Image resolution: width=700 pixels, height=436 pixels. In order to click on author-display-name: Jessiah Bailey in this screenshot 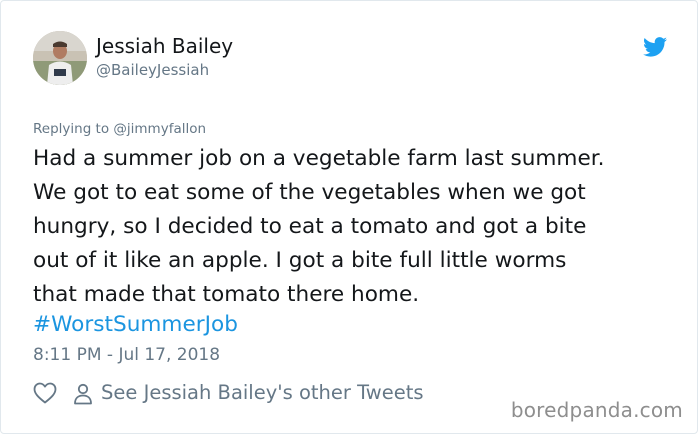, I will do `click(164, 46)`.